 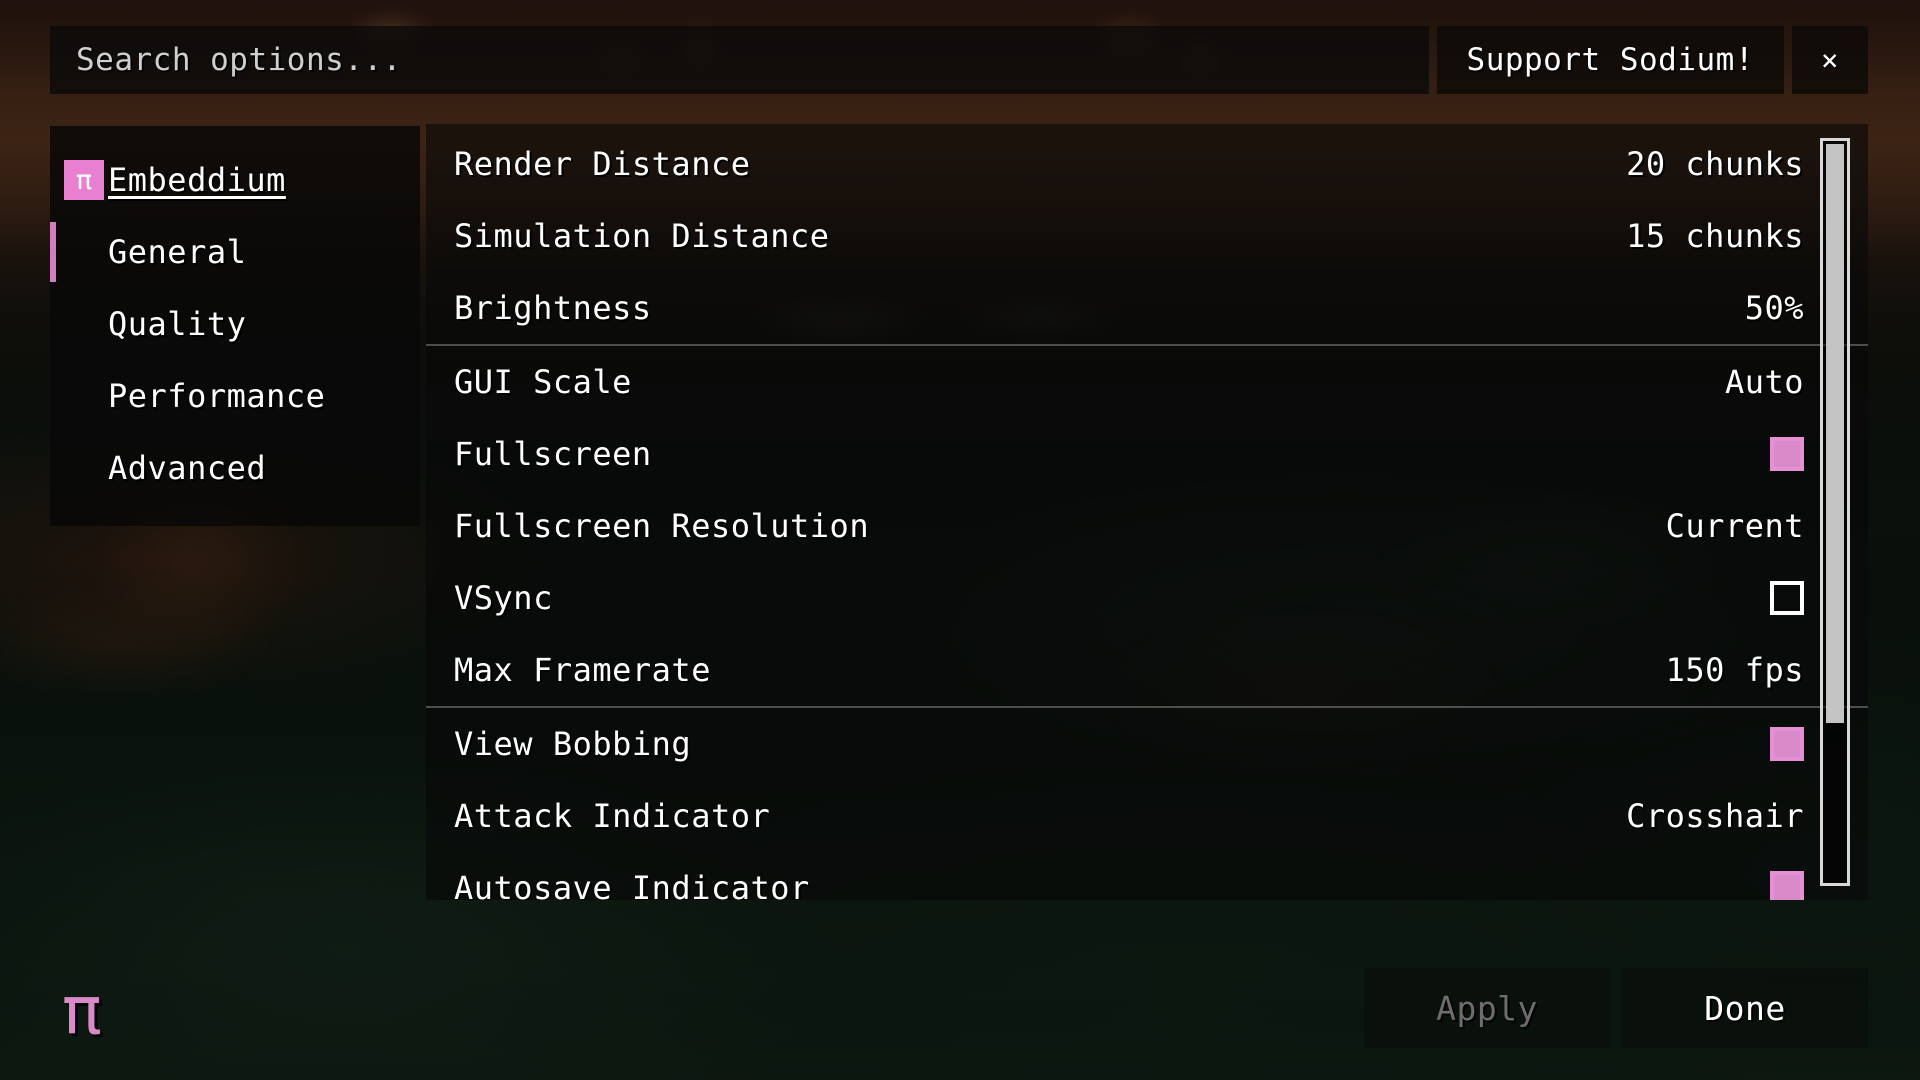 What do you see at coordinates (1715, 236) in the screenshot?
I see `option-value: 15 chunks` at bounding box center [1715, 236].